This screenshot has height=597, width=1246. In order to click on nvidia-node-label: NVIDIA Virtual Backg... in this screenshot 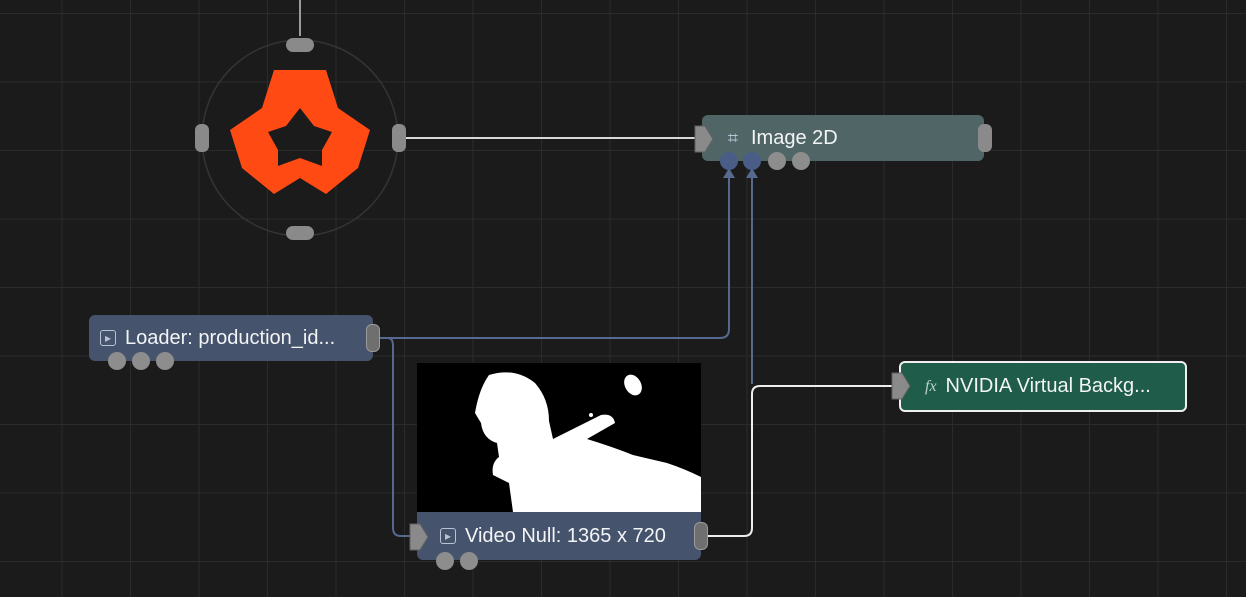, I will do `click(1048, 386)`.